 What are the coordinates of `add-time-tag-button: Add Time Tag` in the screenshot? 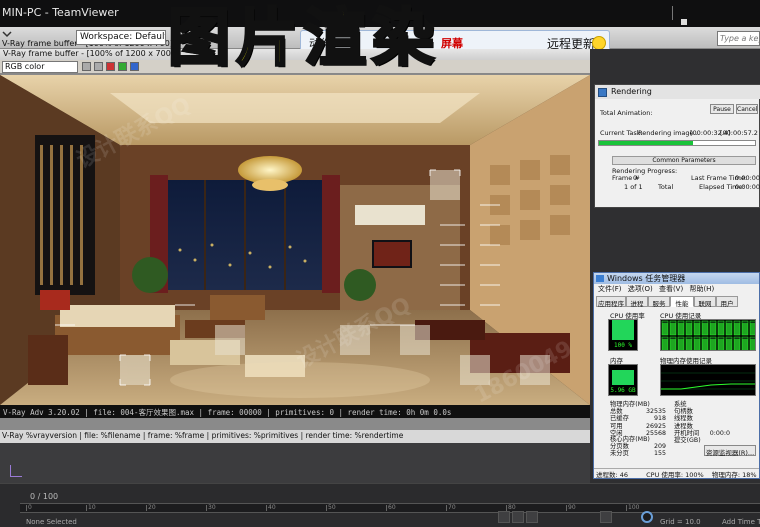 It's located at (741, 522).